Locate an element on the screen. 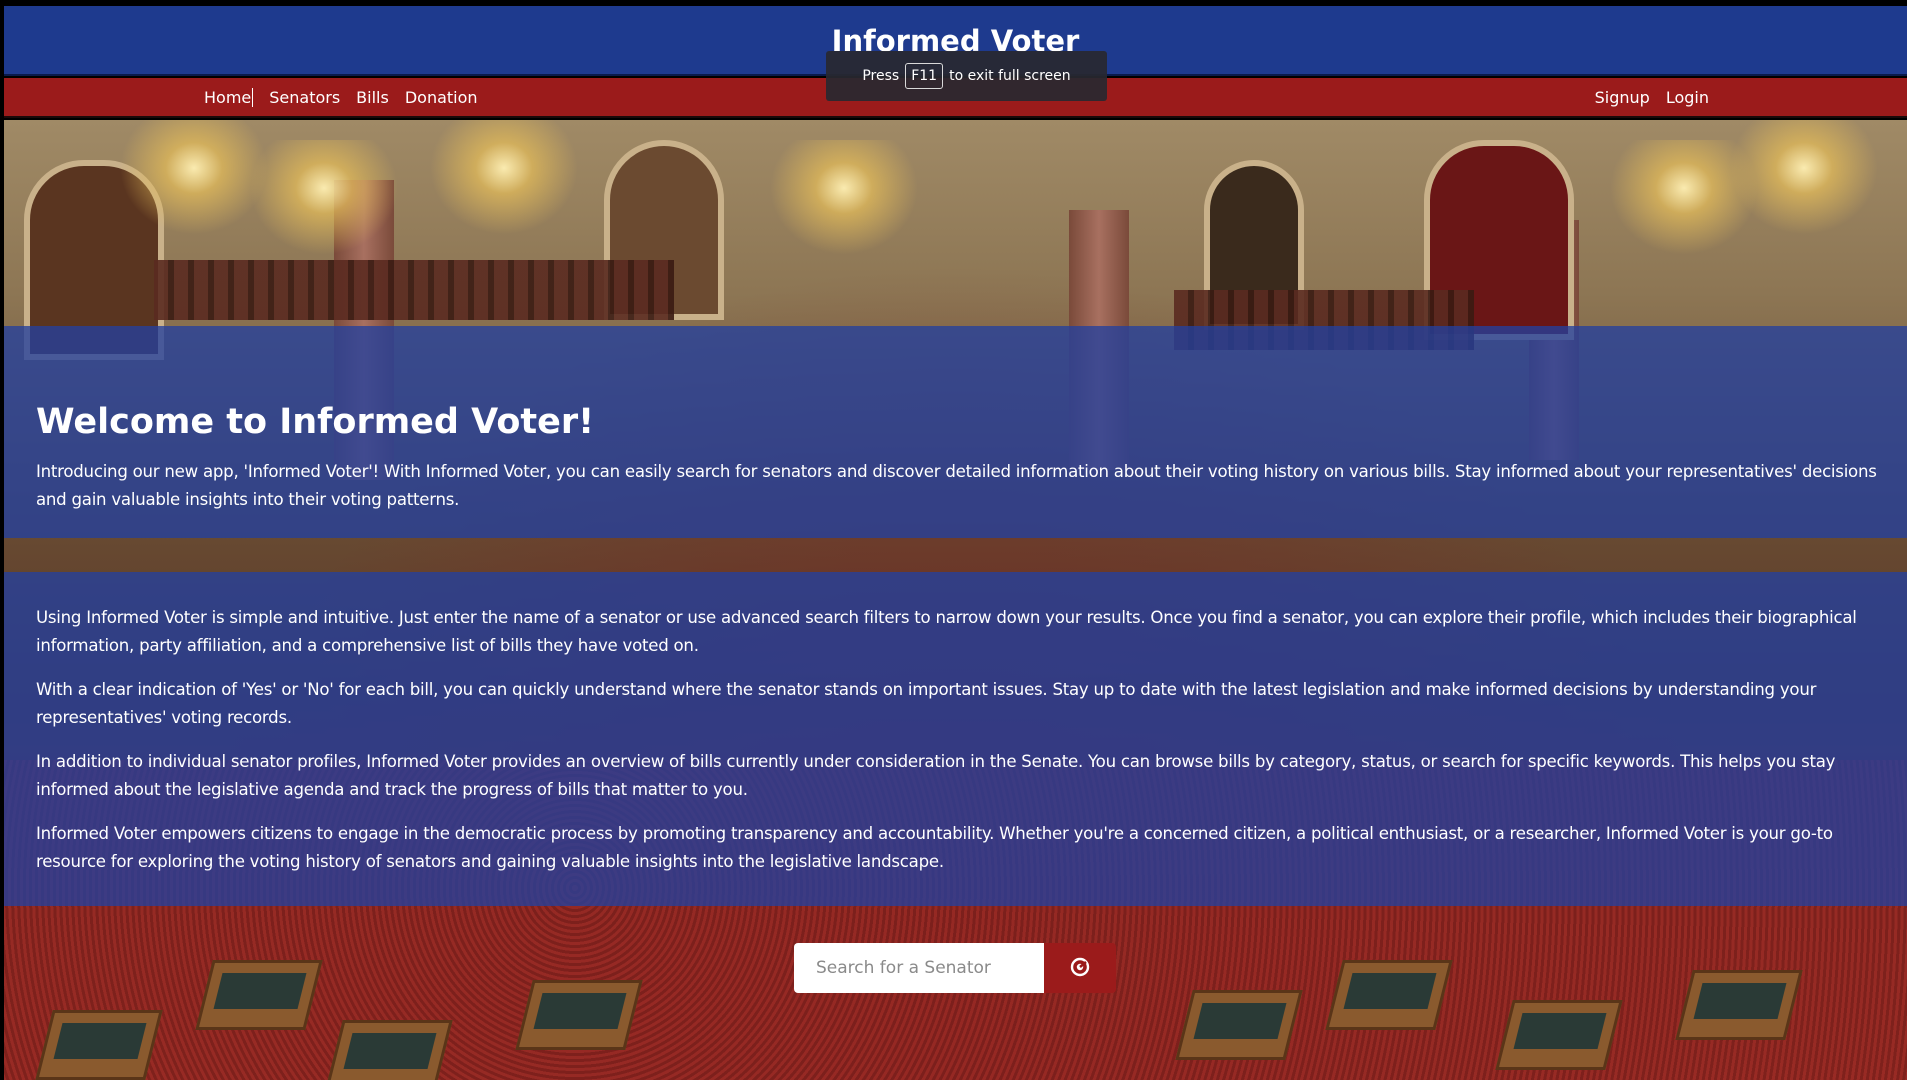  fullscreen-toast: Press F11 to exit full screen is located at coordinates (966, 76).